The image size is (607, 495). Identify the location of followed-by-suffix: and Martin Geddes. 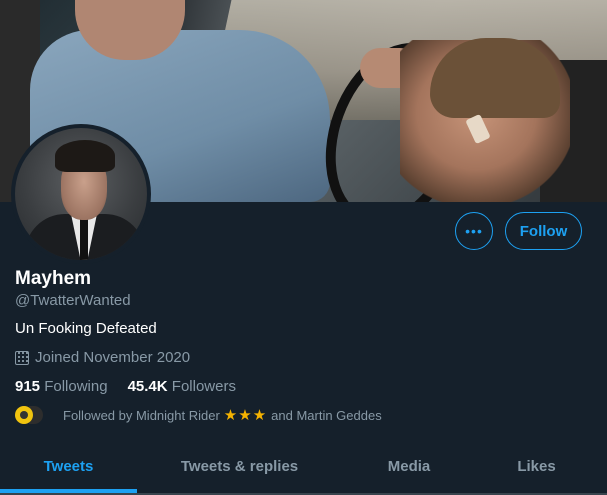
(326, 415).